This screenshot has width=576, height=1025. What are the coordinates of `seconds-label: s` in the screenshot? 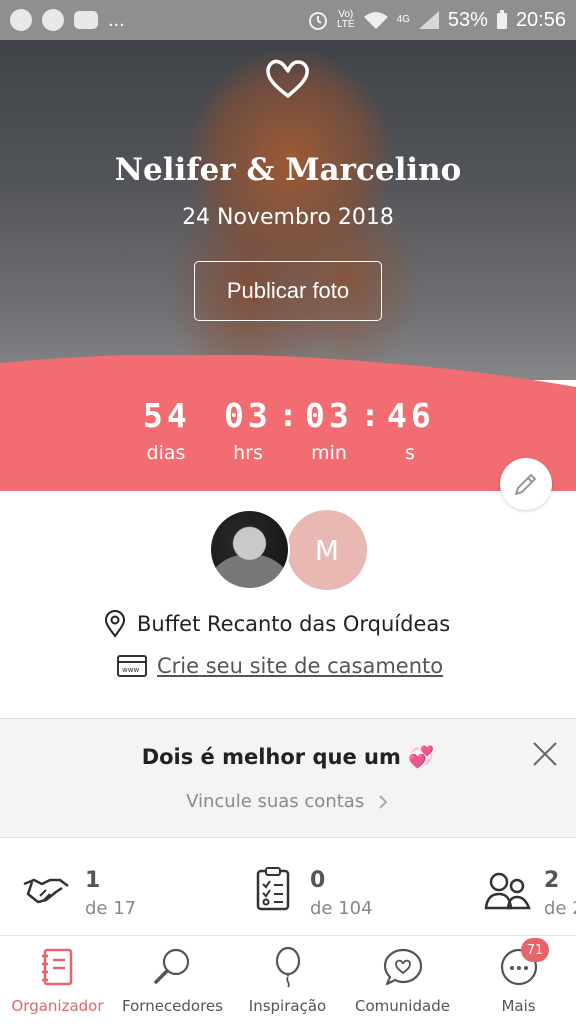 It's located at (410, 453).